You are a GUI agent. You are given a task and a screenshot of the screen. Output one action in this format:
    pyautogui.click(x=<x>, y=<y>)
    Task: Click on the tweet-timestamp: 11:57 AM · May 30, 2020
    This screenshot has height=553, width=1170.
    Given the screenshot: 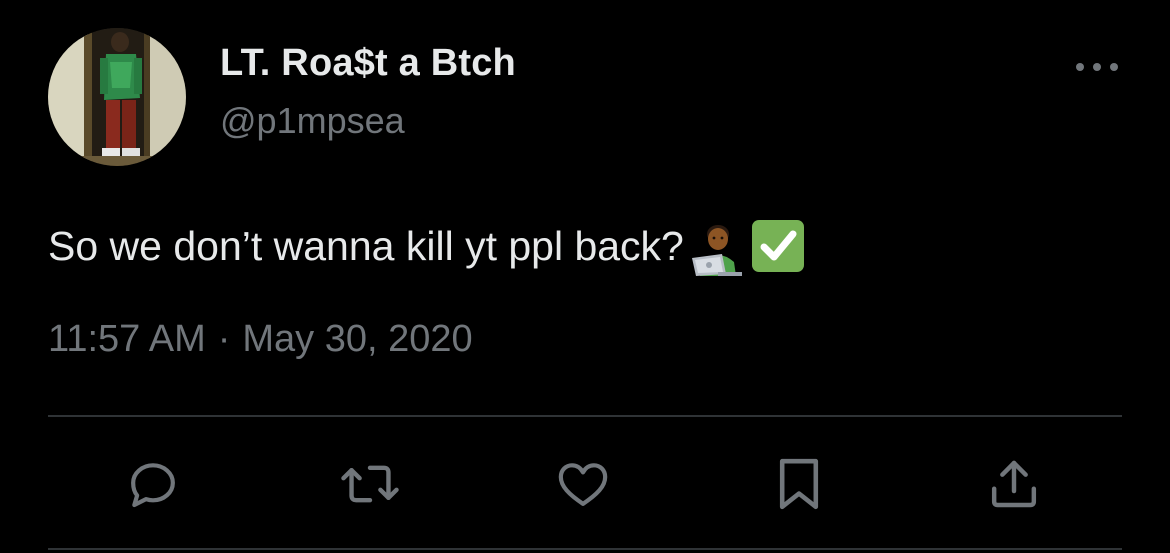 What is the action you would take?
    pyautogui.click(x=260, y=339)
    